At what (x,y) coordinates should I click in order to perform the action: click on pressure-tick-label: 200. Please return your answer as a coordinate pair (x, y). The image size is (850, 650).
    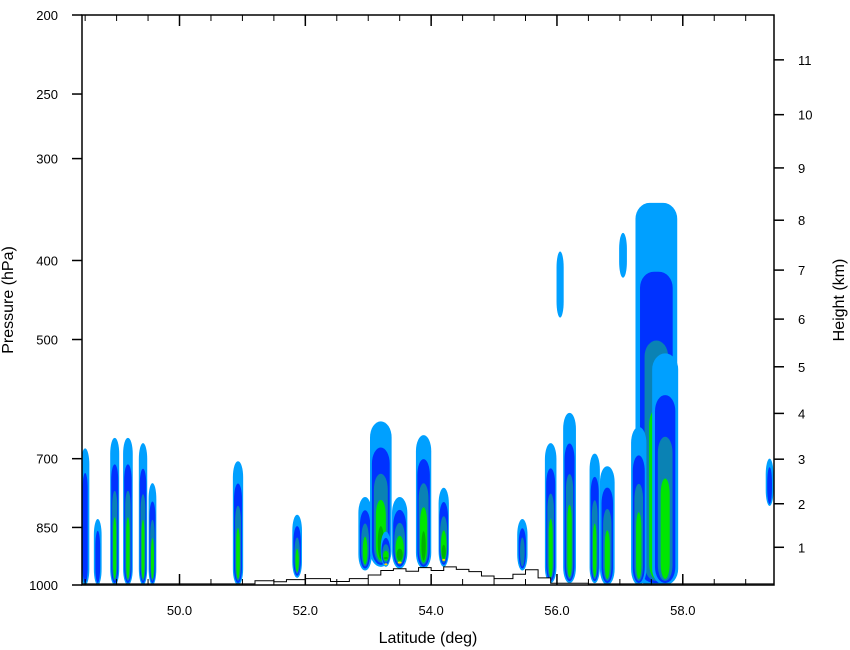
    Looking at the image, I should click on (47, 15).